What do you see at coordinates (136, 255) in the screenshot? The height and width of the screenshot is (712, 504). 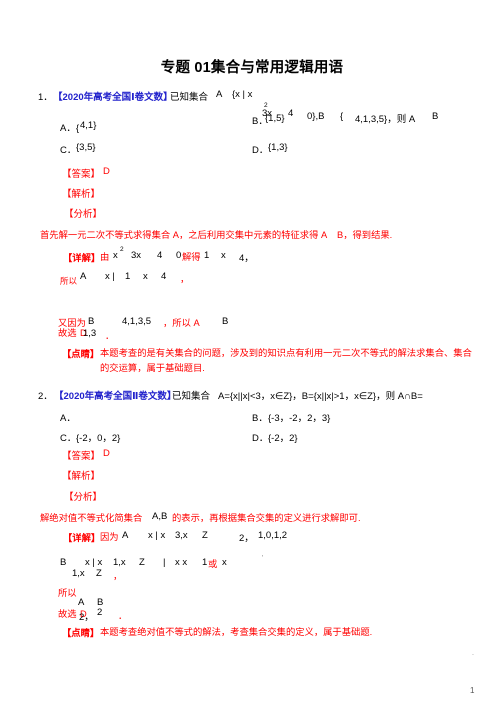 I see `problem-1-xiangjie-3x: 3x` at bounding box center [136, 255].